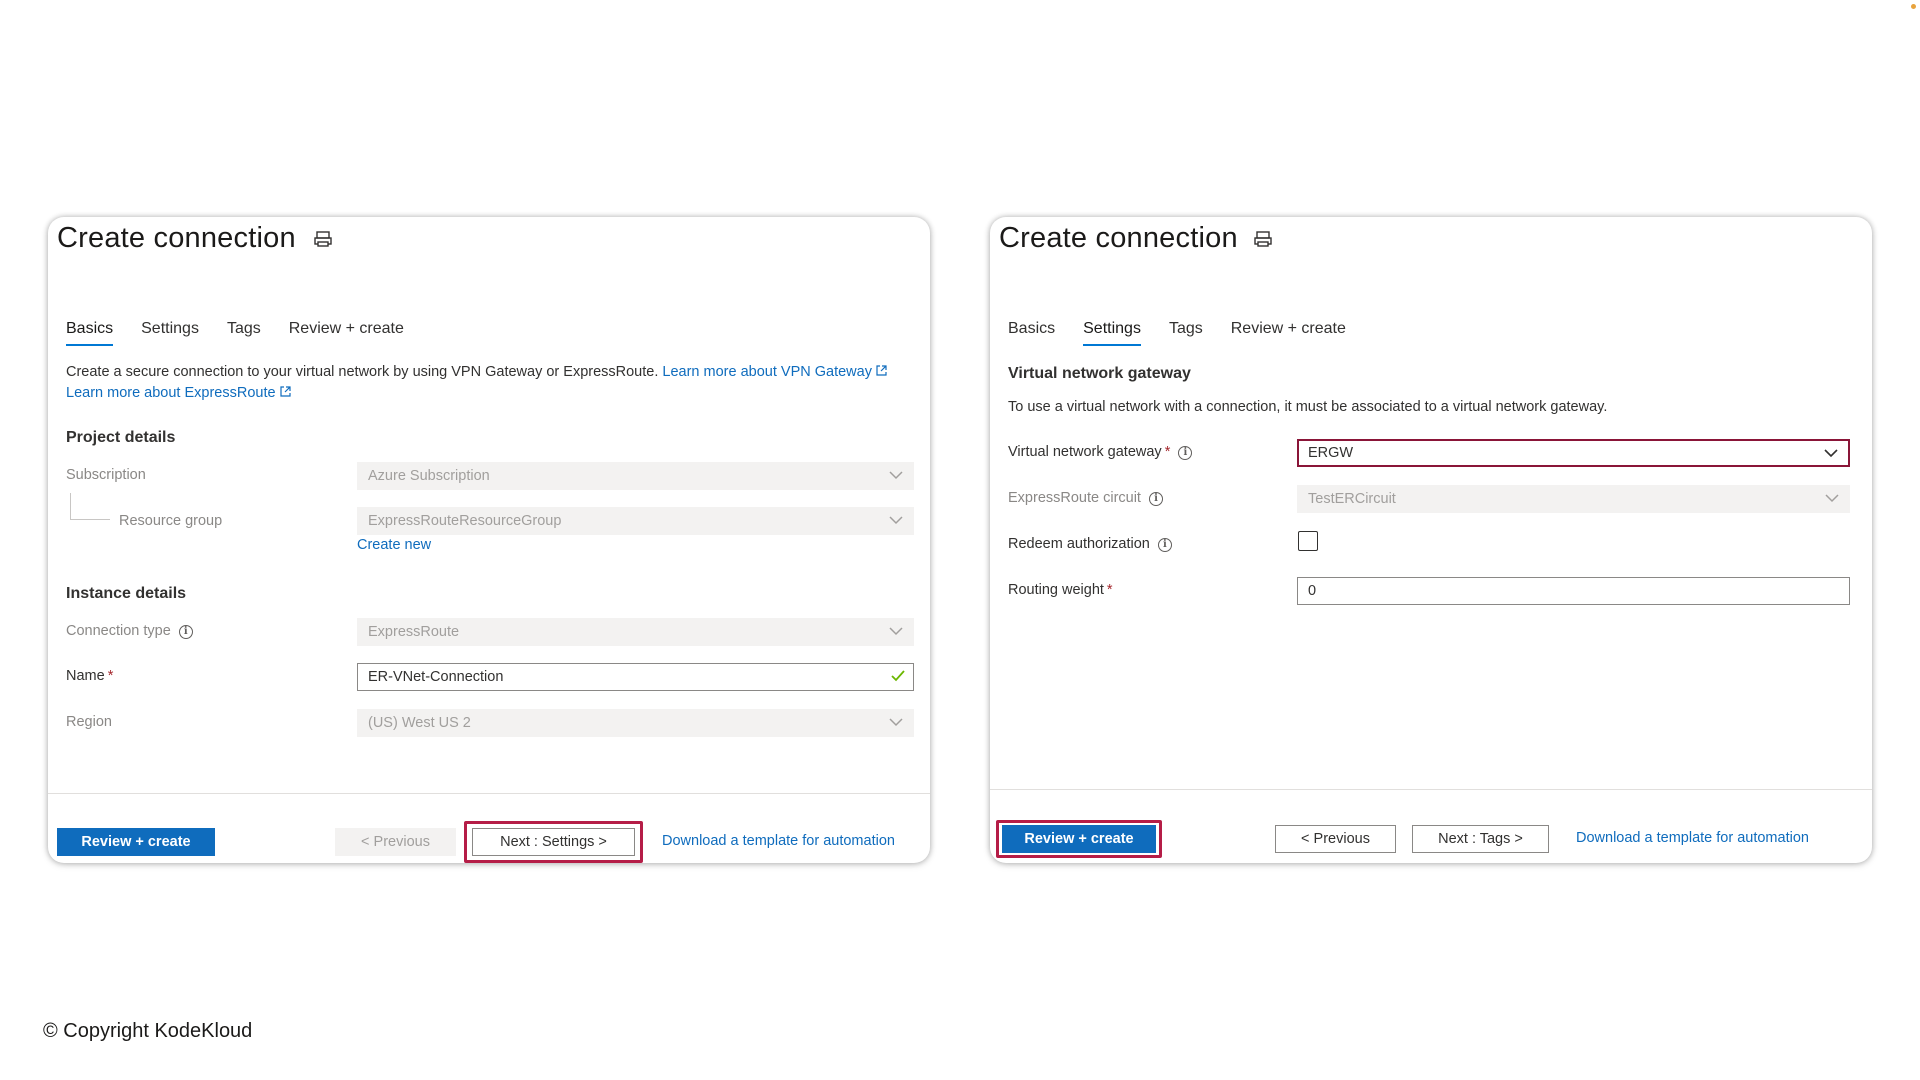 This screenshot has height=1080, width=1920. Describe the element at coordinates (126, 593) in the screenshot. I see `instance-details-heading: Instance details` at that location.